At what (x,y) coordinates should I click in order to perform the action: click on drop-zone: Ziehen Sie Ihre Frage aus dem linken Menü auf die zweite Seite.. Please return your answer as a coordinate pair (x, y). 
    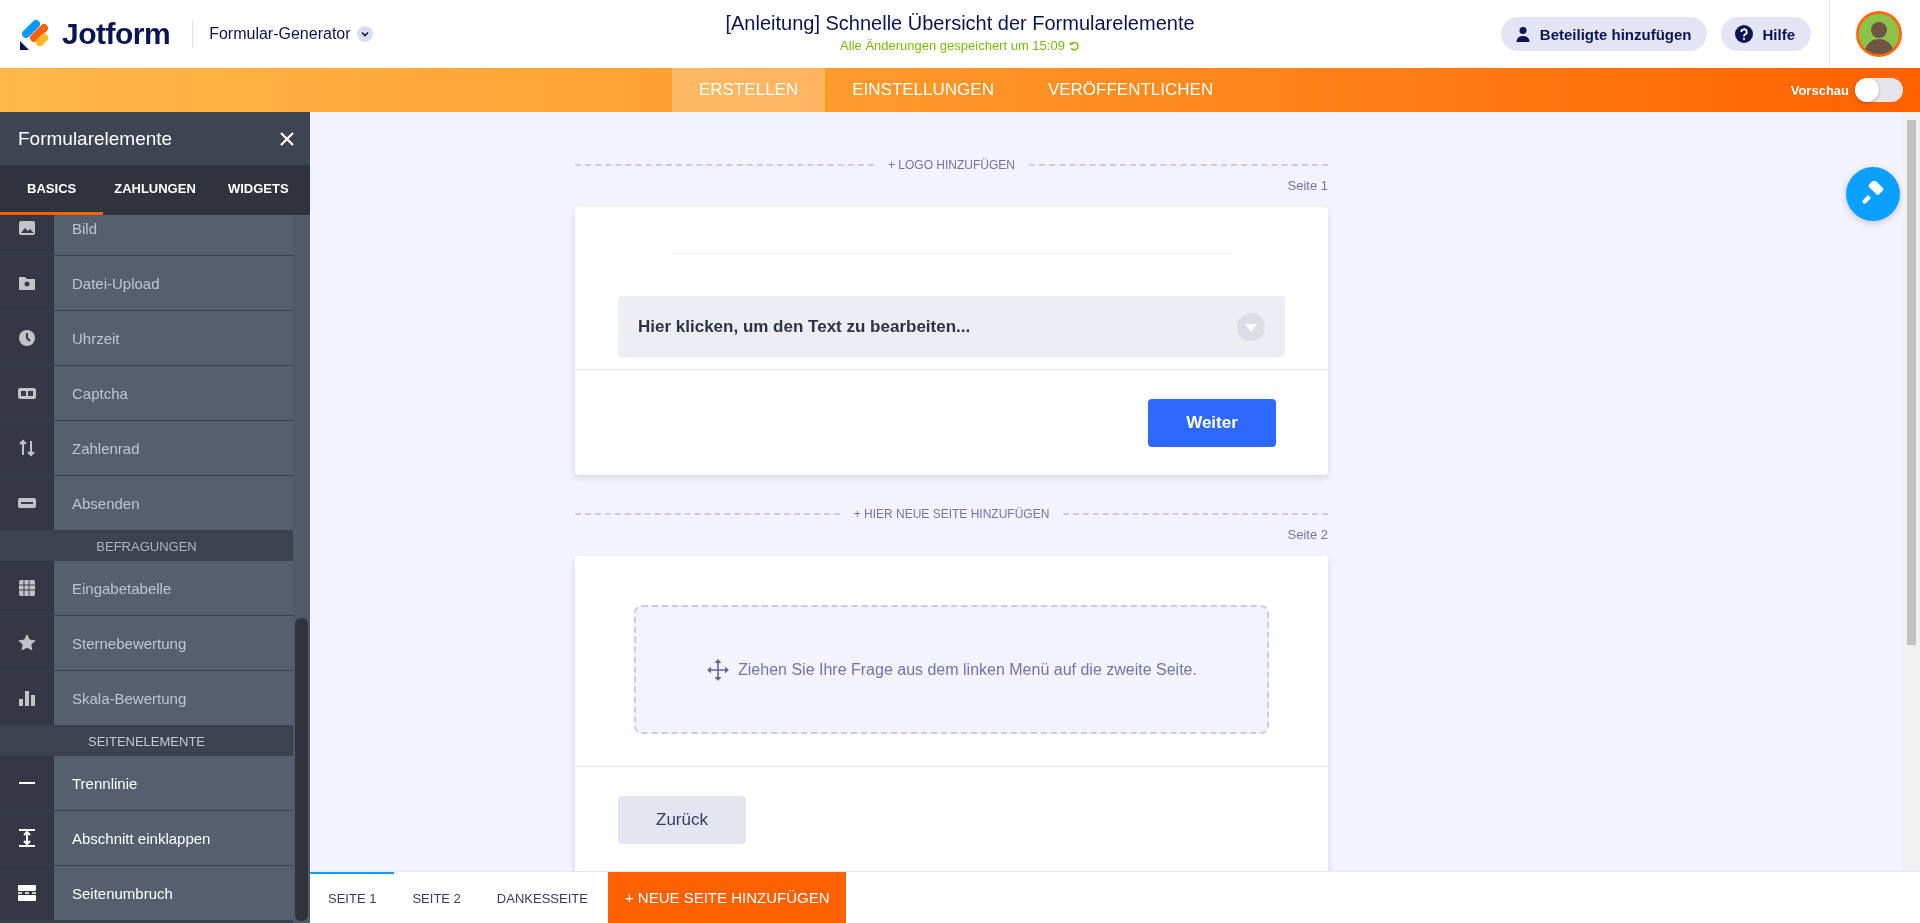
    Looking at the image, I should click on (951, 669).